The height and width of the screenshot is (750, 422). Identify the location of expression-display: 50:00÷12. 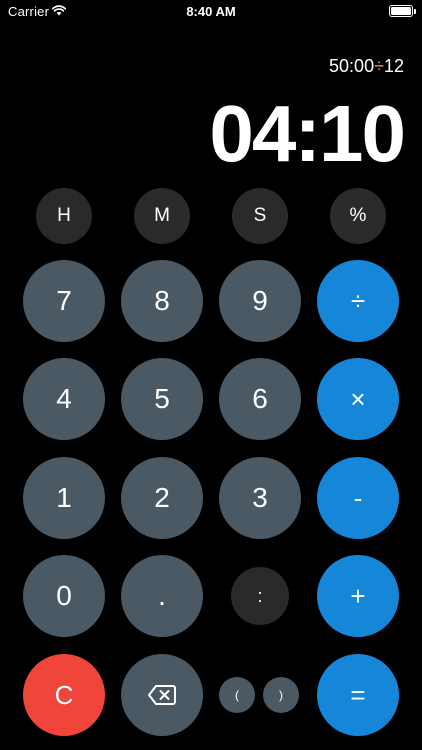
(366, 66).